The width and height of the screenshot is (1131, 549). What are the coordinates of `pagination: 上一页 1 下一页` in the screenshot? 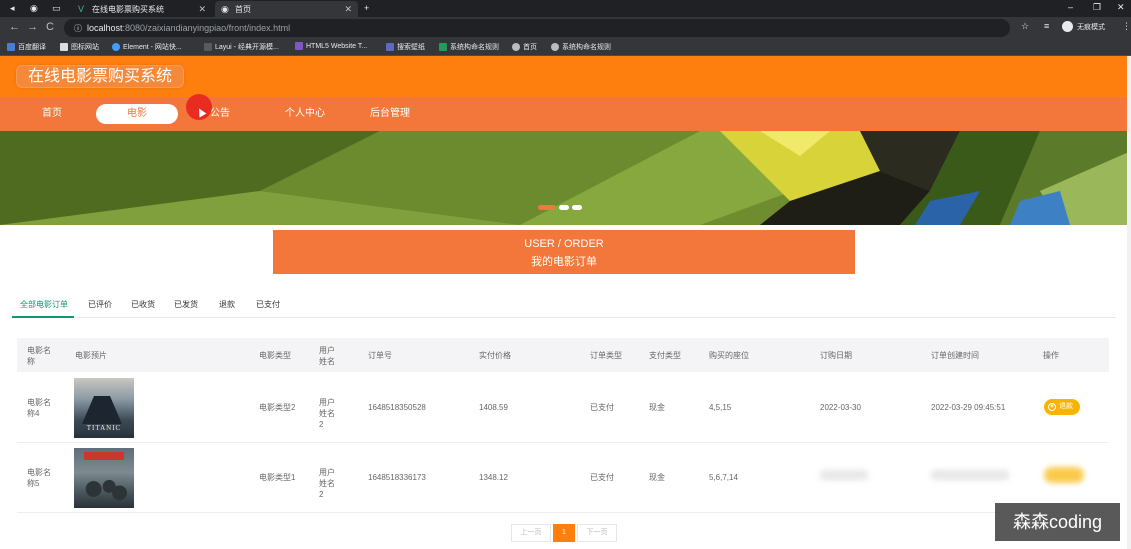 It's located at (564, 533).